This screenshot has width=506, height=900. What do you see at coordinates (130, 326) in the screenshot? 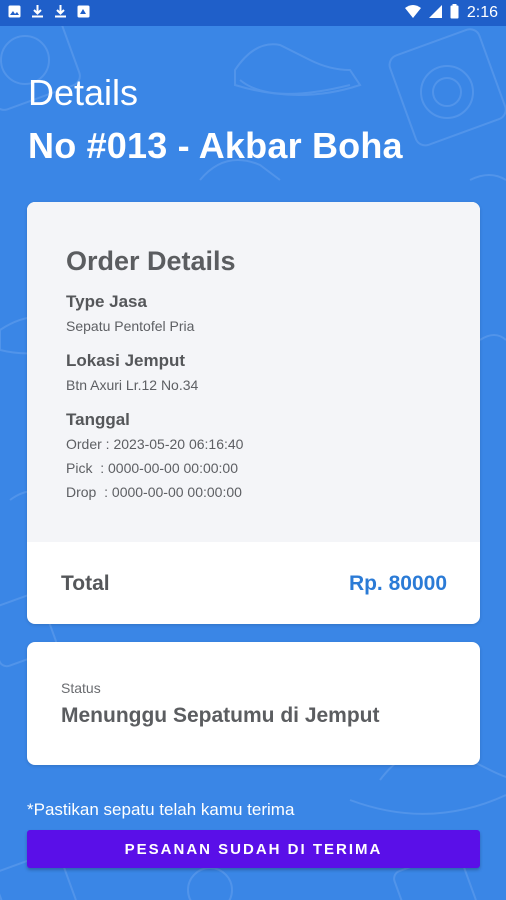
I see `type-jasa-value: Sepatu Pentofel Pria` at bounding box center [130, 326].